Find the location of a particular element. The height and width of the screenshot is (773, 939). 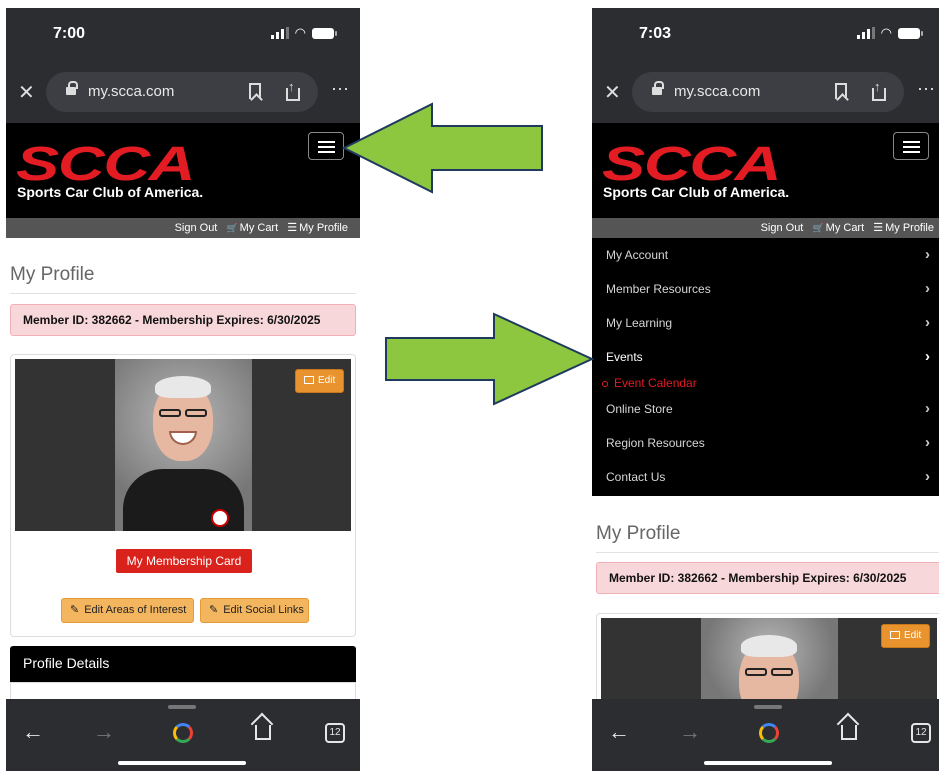

edit-areas-of-interest-button: Edit Areas of Interest is located at coordinates (127, 610).